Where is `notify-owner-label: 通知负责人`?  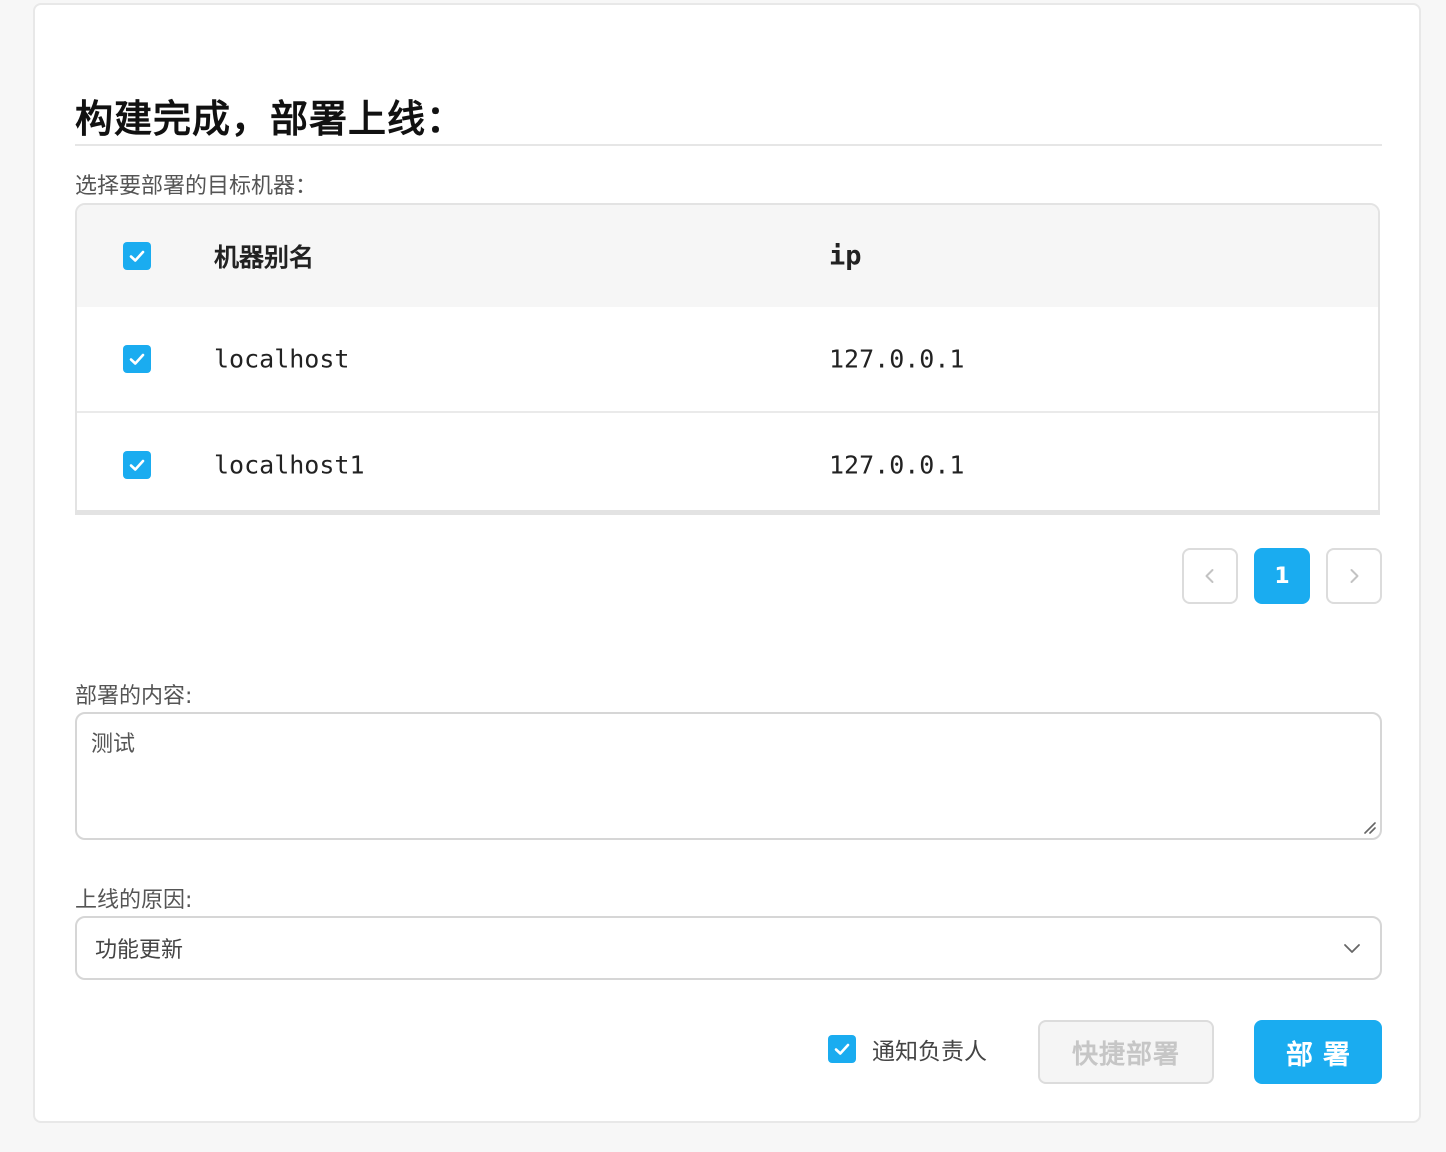 notify-owner-label: 通知负责人 is located at coordinates (929, 1049).